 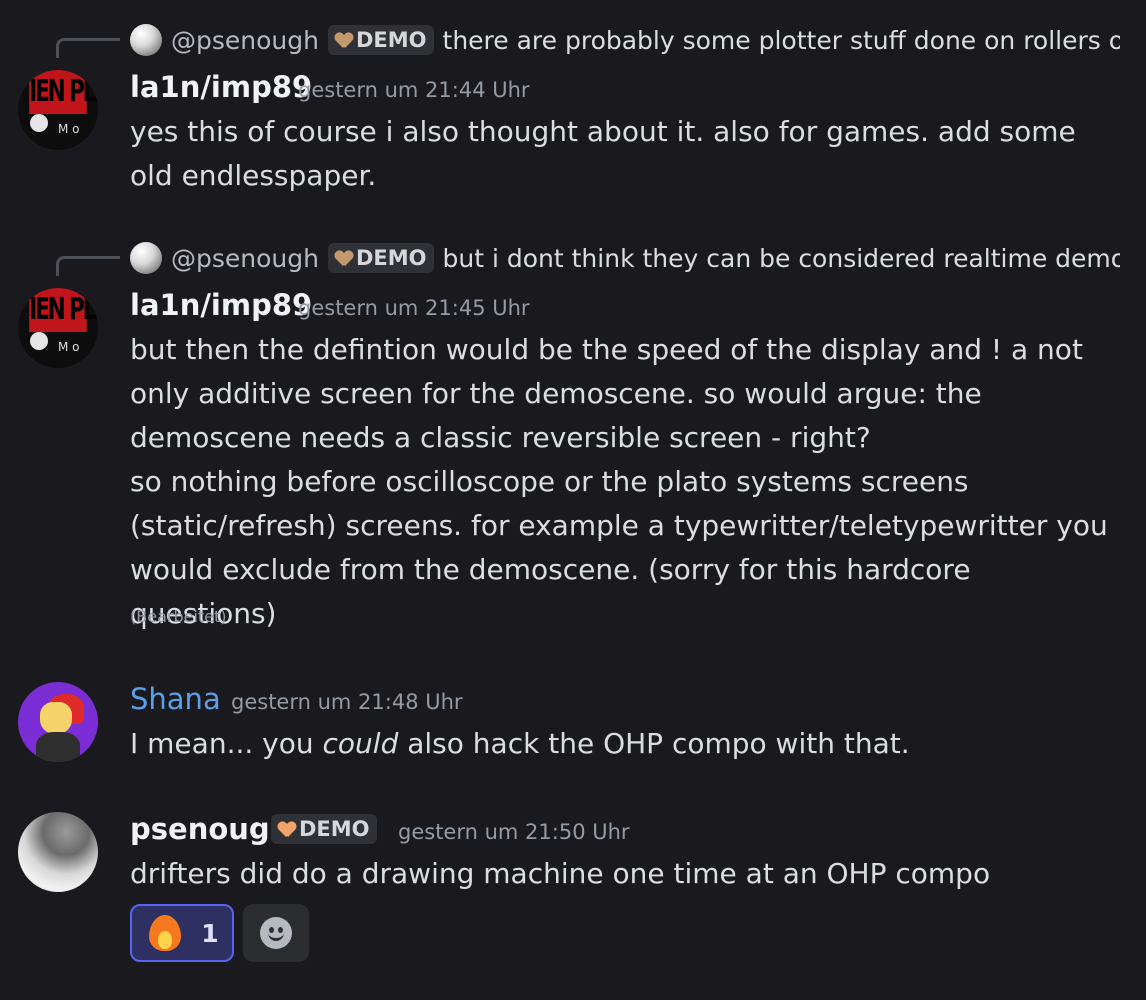 What do you see at coordinates (654, 743) in the screenshot?
I see `text-part: also hack the OHP compo with that.` at bounding box center [654, 743].